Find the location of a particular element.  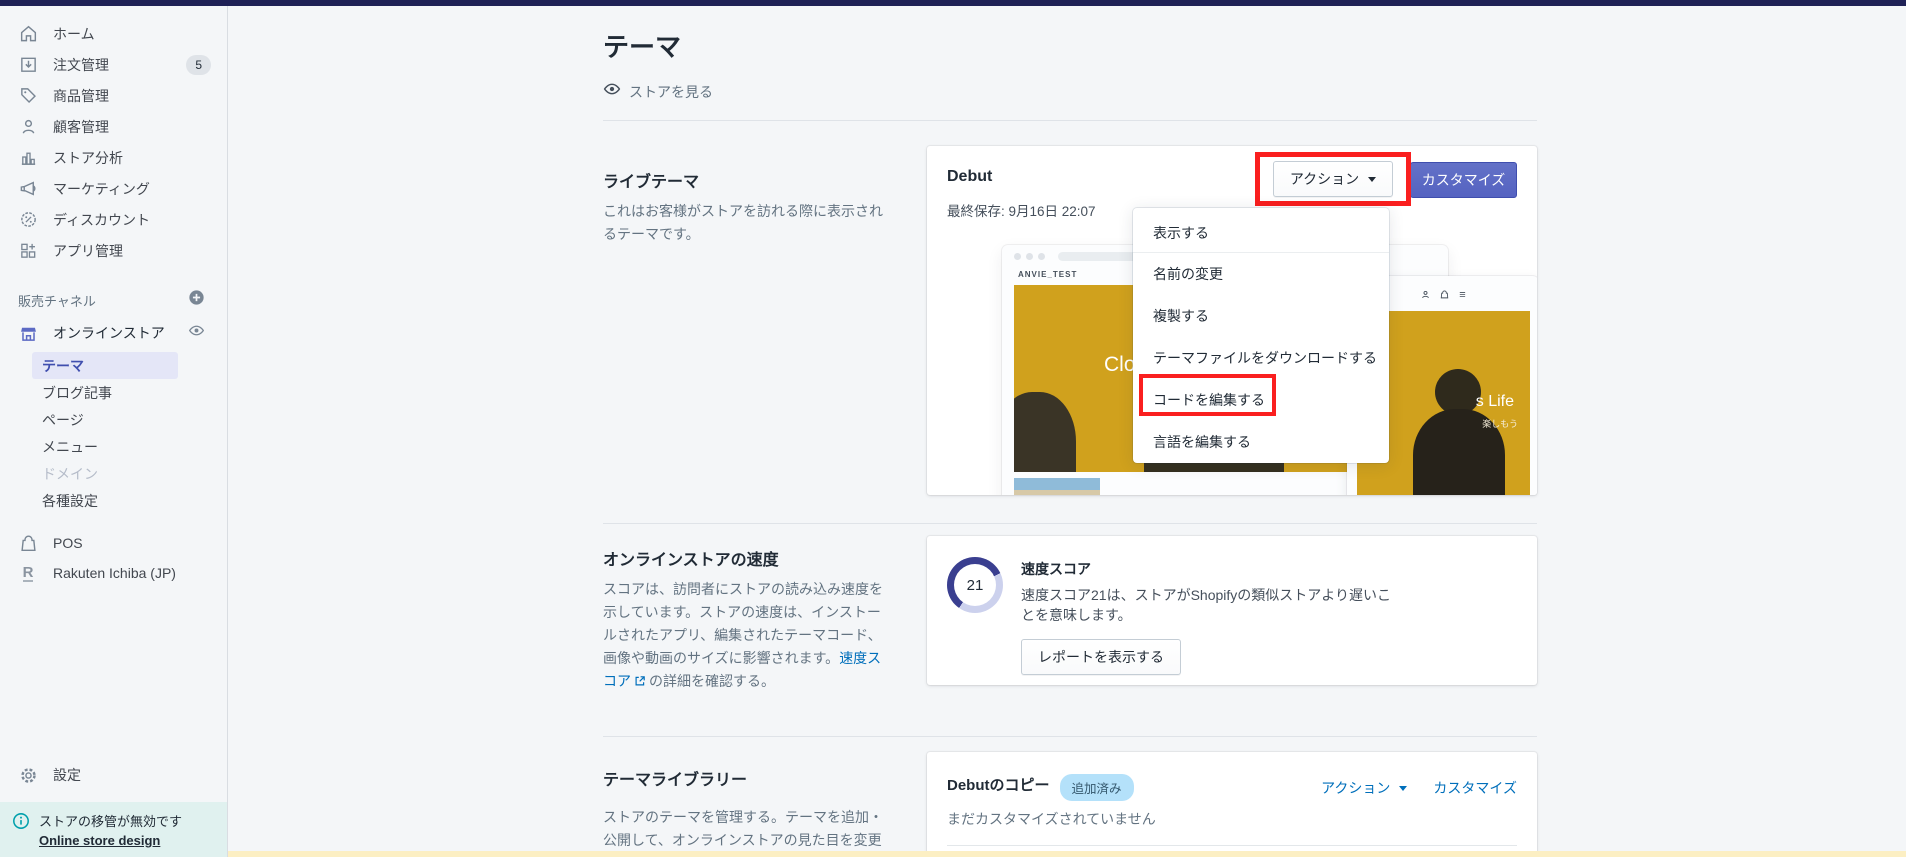

speed-score-value: 21 is located at coordinates (975, 585).